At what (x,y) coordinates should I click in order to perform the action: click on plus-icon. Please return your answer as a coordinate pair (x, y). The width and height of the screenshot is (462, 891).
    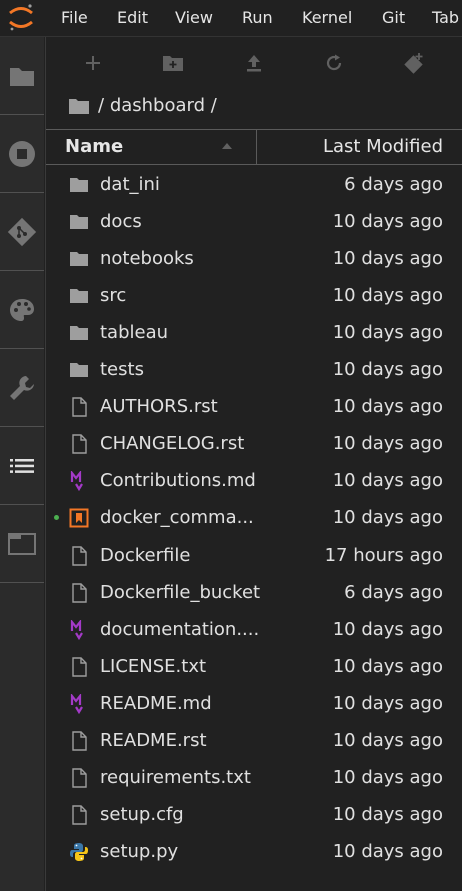
    Looking at the image, I should click on (93, 63).